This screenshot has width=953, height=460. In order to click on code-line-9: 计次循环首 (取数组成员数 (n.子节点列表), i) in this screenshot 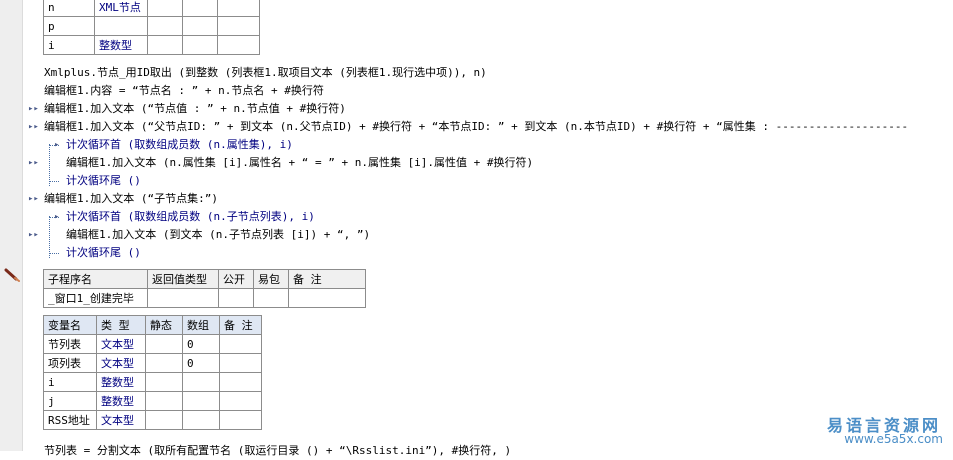, I will do `click(190, 217)`.